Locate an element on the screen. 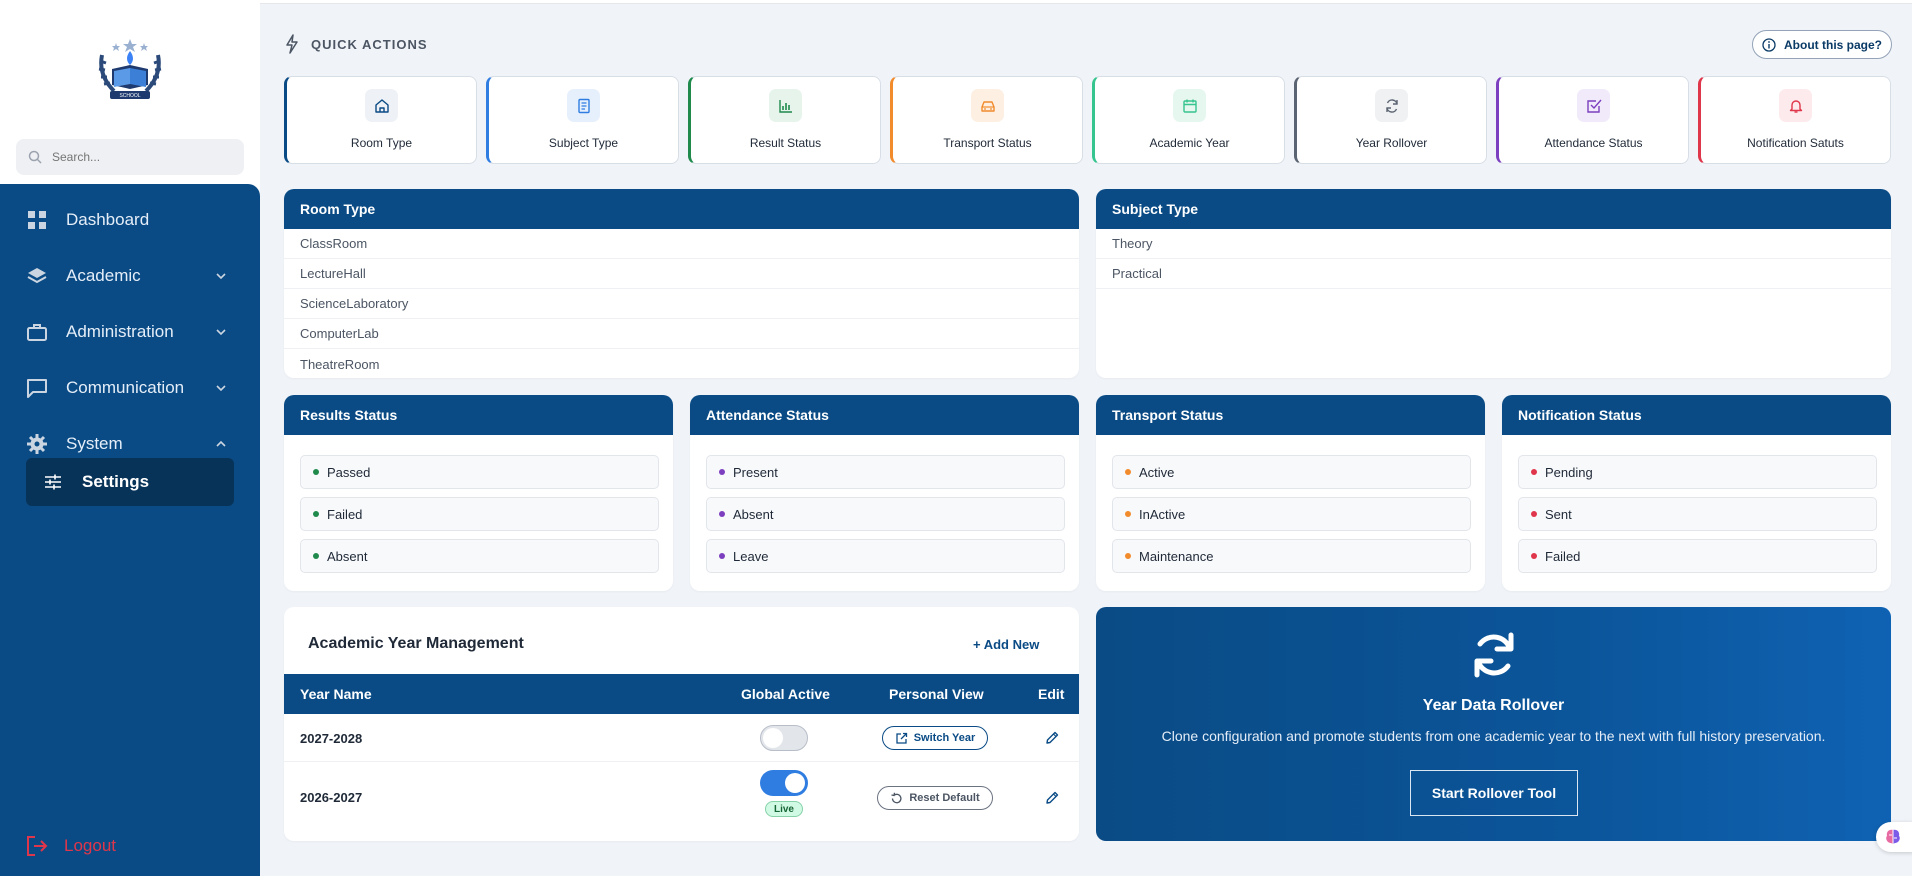  about-page-button: About this page? is located at coordinates (1822, 44).